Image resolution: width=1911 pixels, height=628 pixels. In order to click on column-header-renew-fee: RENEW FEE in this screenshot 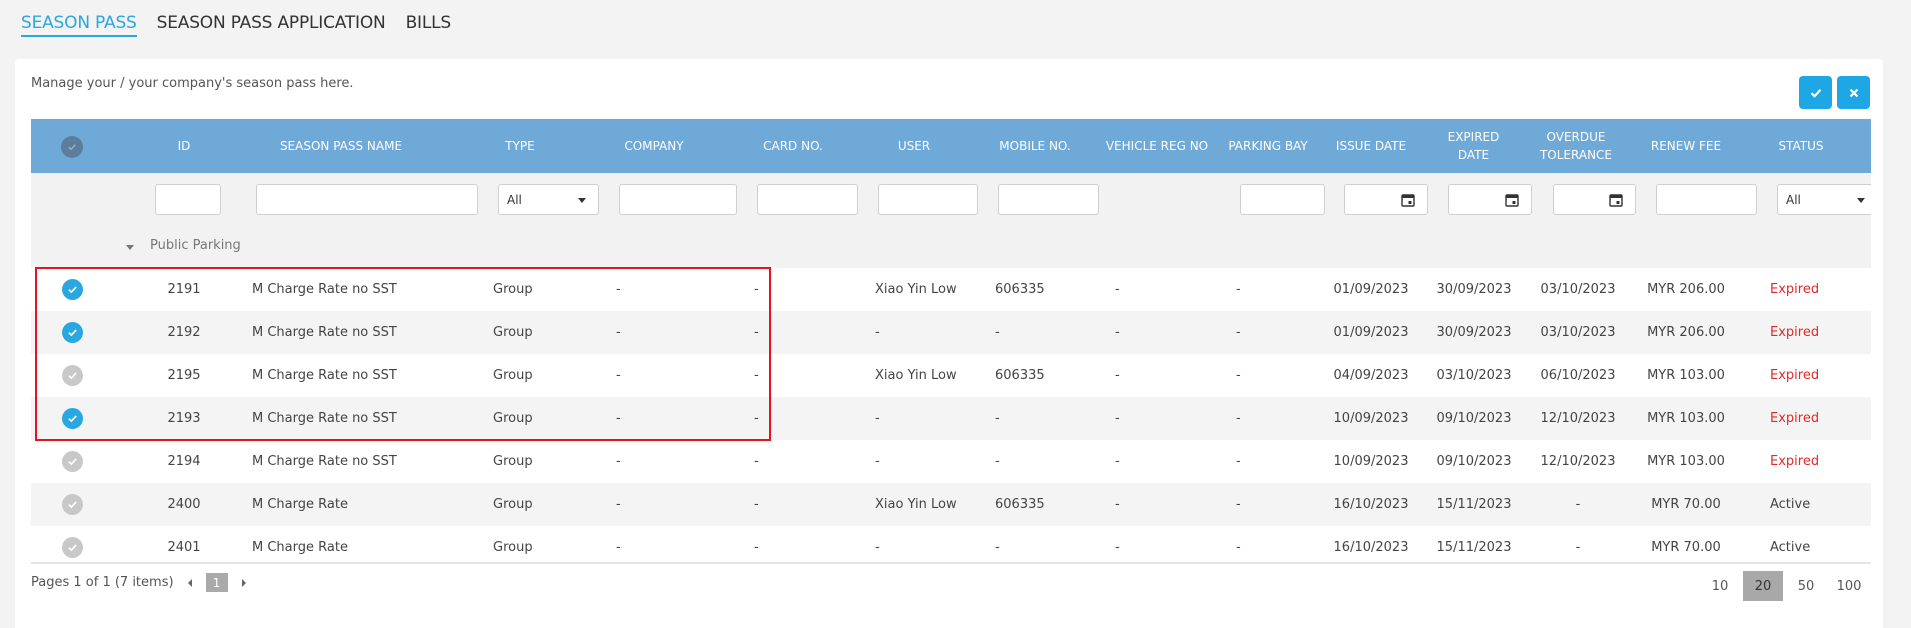, I will do `click(1686, 146)`.